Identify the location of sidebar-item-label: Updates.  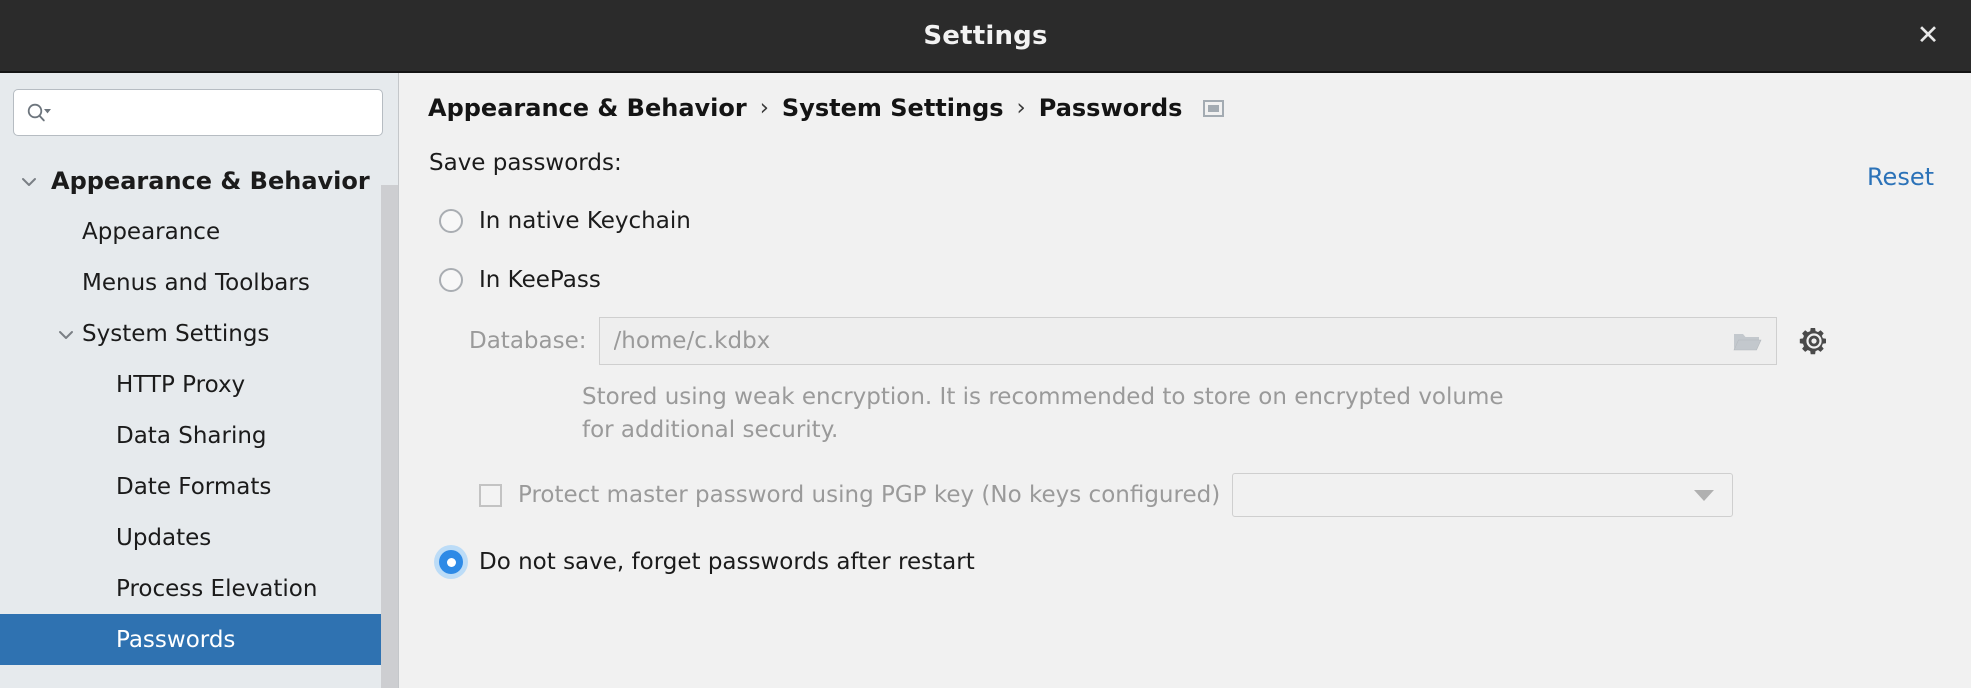
(164, 537).